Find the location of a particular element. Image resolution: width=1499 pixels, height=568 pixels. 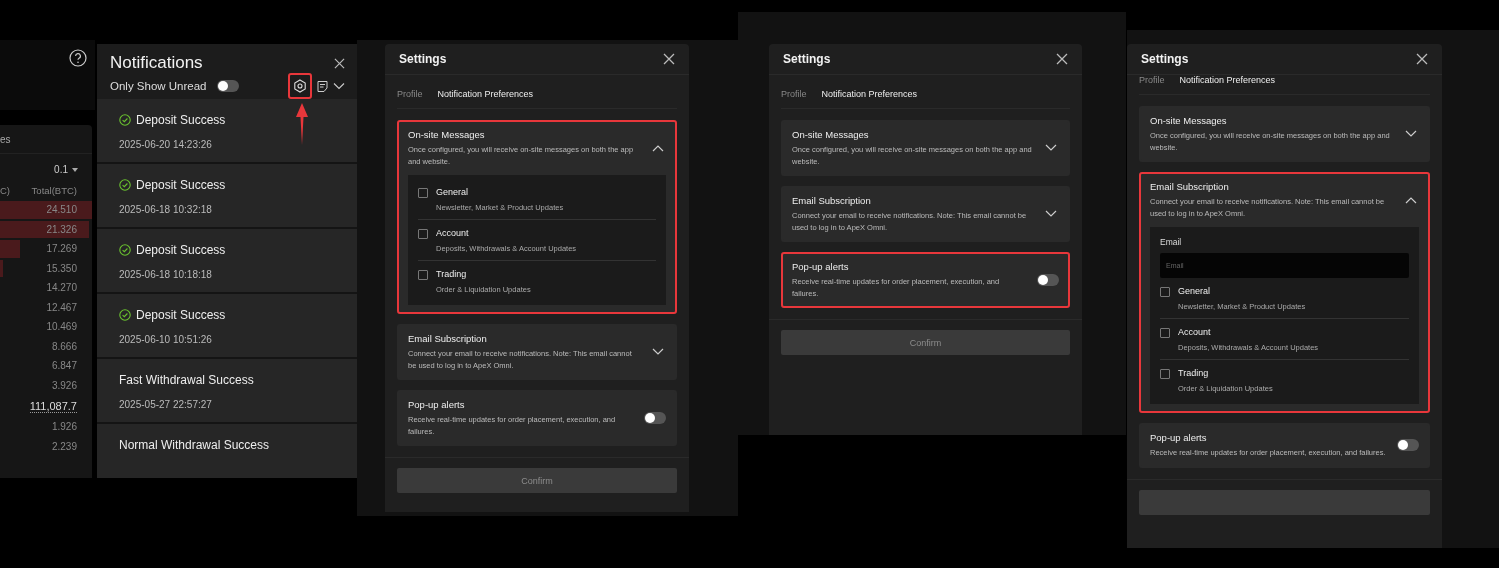

notification-time: 2025-06-18 10:18:18 is located at coordinates (166, 274).